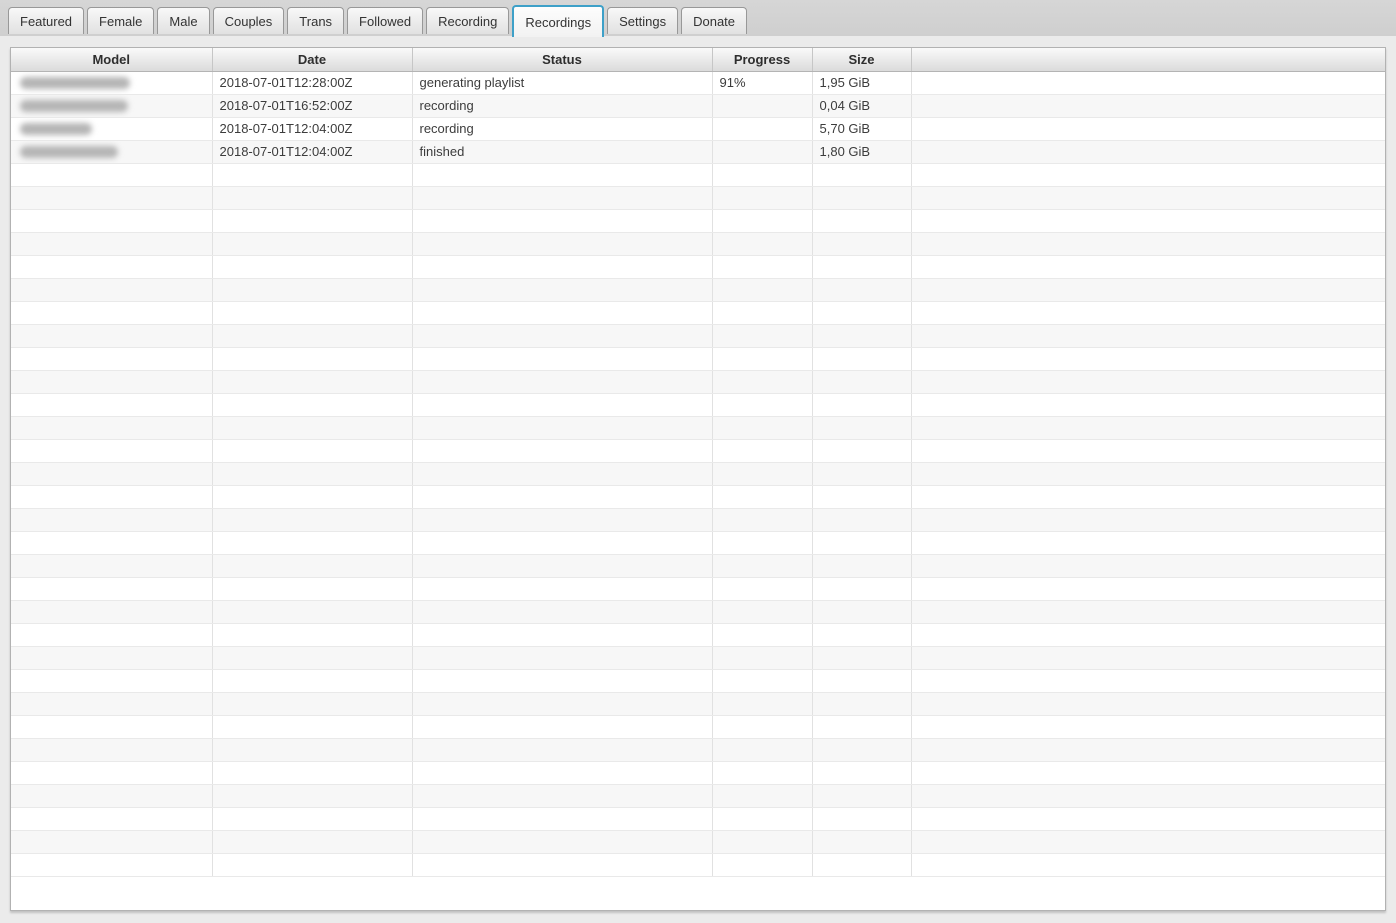 Image resolution: width=1396 pixels, height=923 pixels. I want to click on status-cell: generating playlist, so click(562, 83).